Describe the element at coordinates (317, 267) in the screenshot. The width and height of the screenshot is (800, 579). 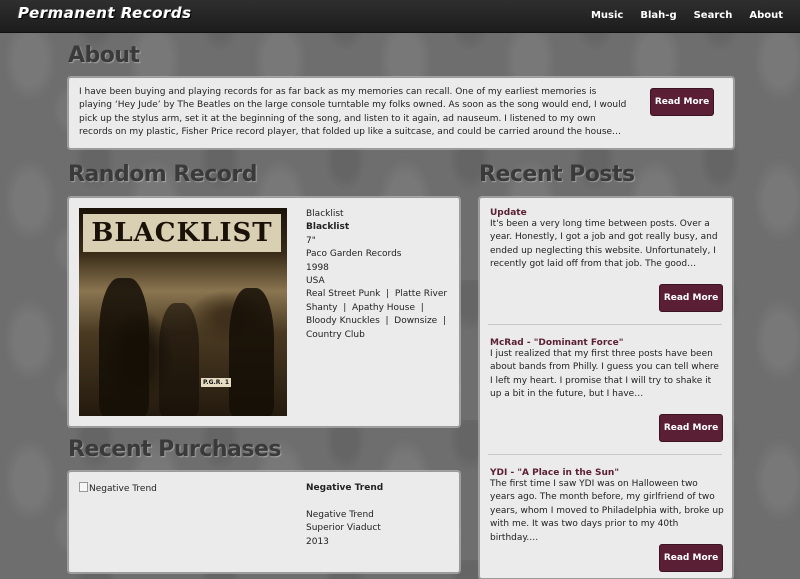
I see `record-year: 1998` at that location.